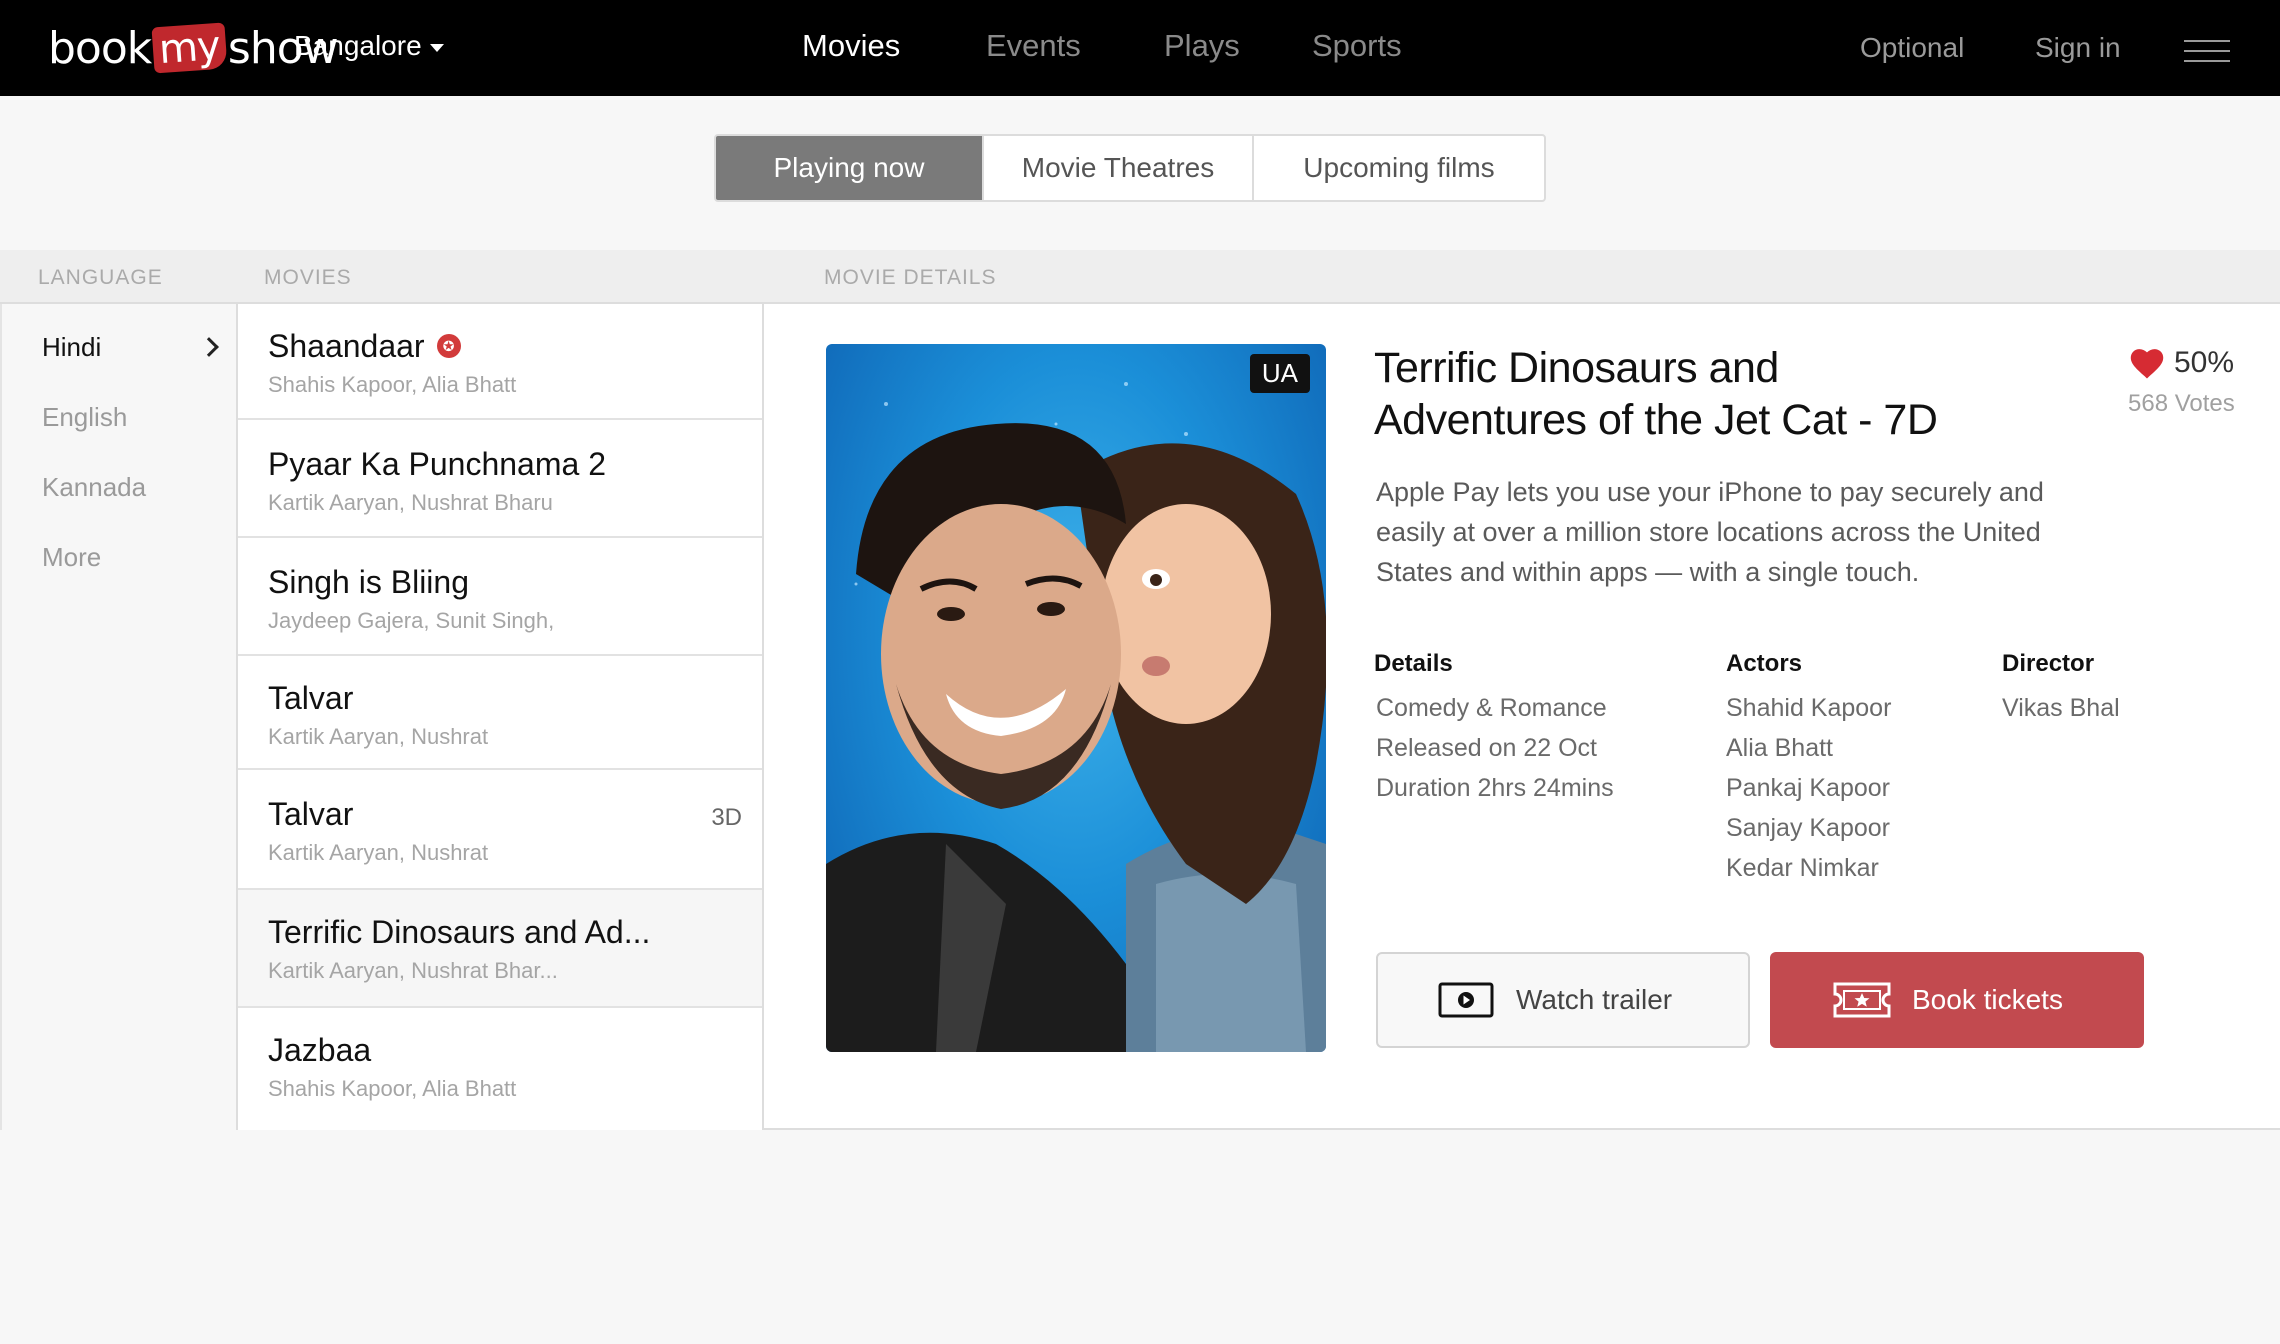 This screenshot has height=1344, width=2280. I want to click on movie-item-jazbaa: Jazbaa Shahis Kapoor, Alia Bhatt, so click(500, 1068).